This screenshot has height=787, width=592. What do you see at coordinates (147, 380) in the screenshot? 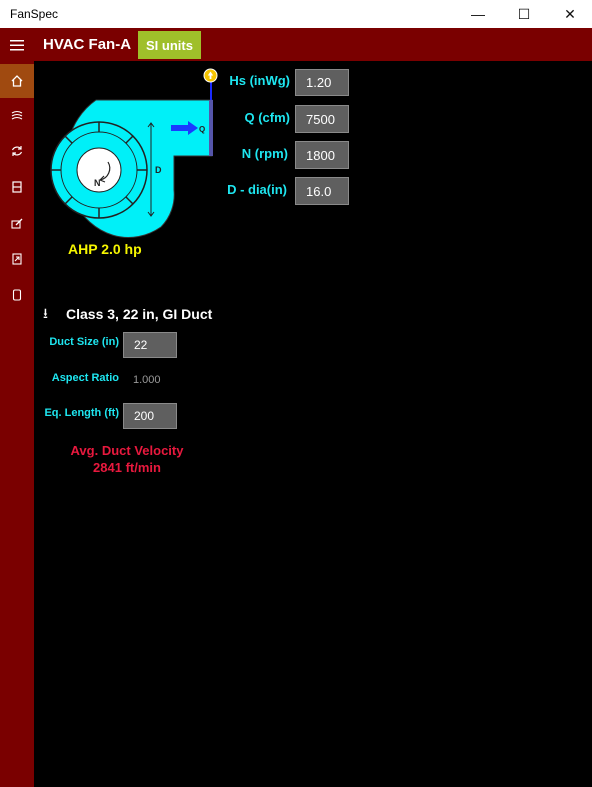
I see `aspect-ratio-value: 1.000` at bounding box center [147, 380].